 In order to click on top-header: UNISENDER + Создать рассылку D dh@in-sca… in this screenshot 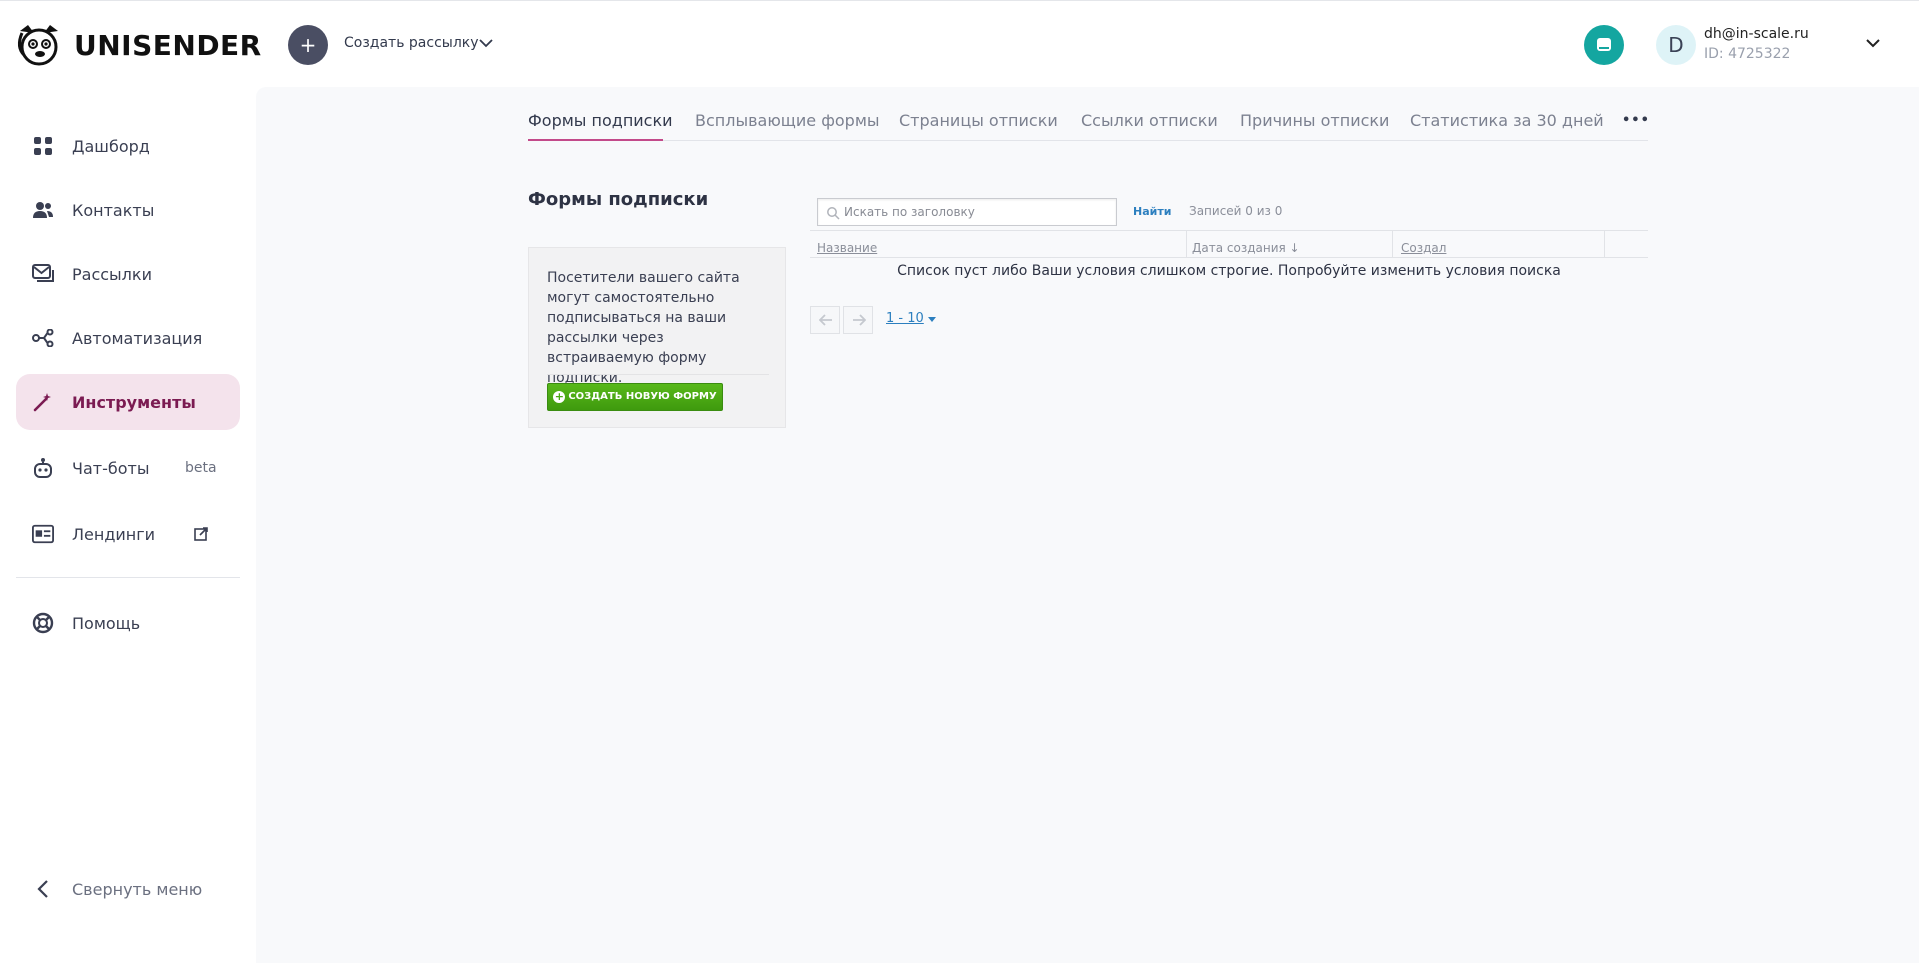, I will do `click(959, 44)`.